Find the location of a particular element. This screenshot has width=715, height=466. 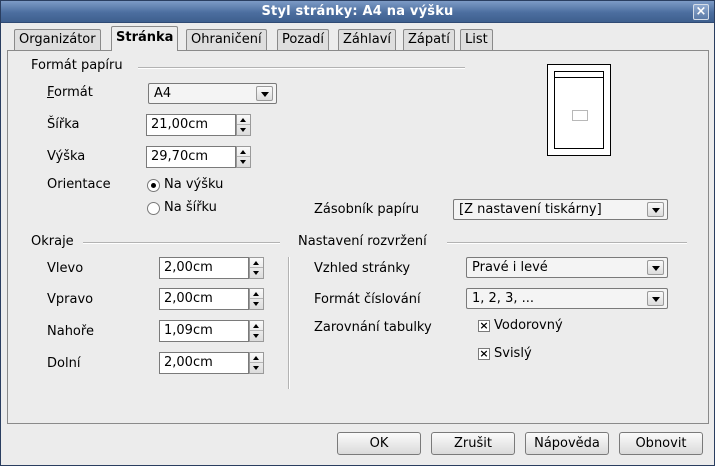

height-label: Výška is located at coordinates (66, 156).